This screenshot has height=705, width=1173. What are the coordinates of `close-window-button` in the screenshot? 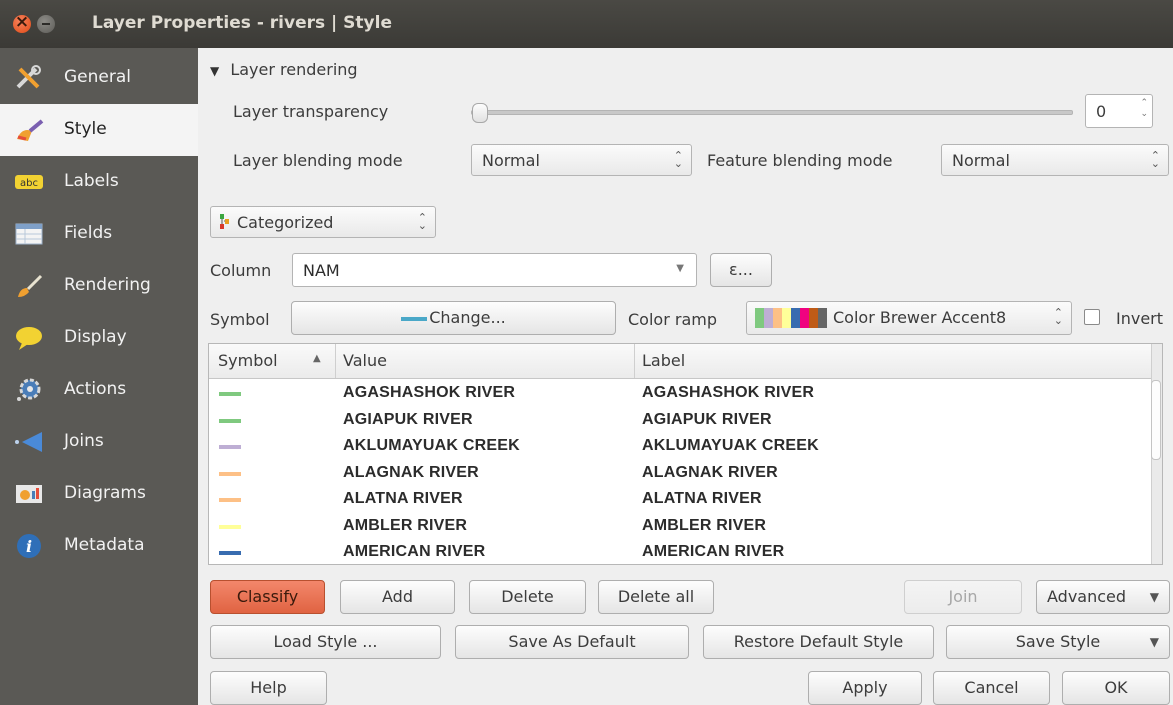 It's located at (22, 22).